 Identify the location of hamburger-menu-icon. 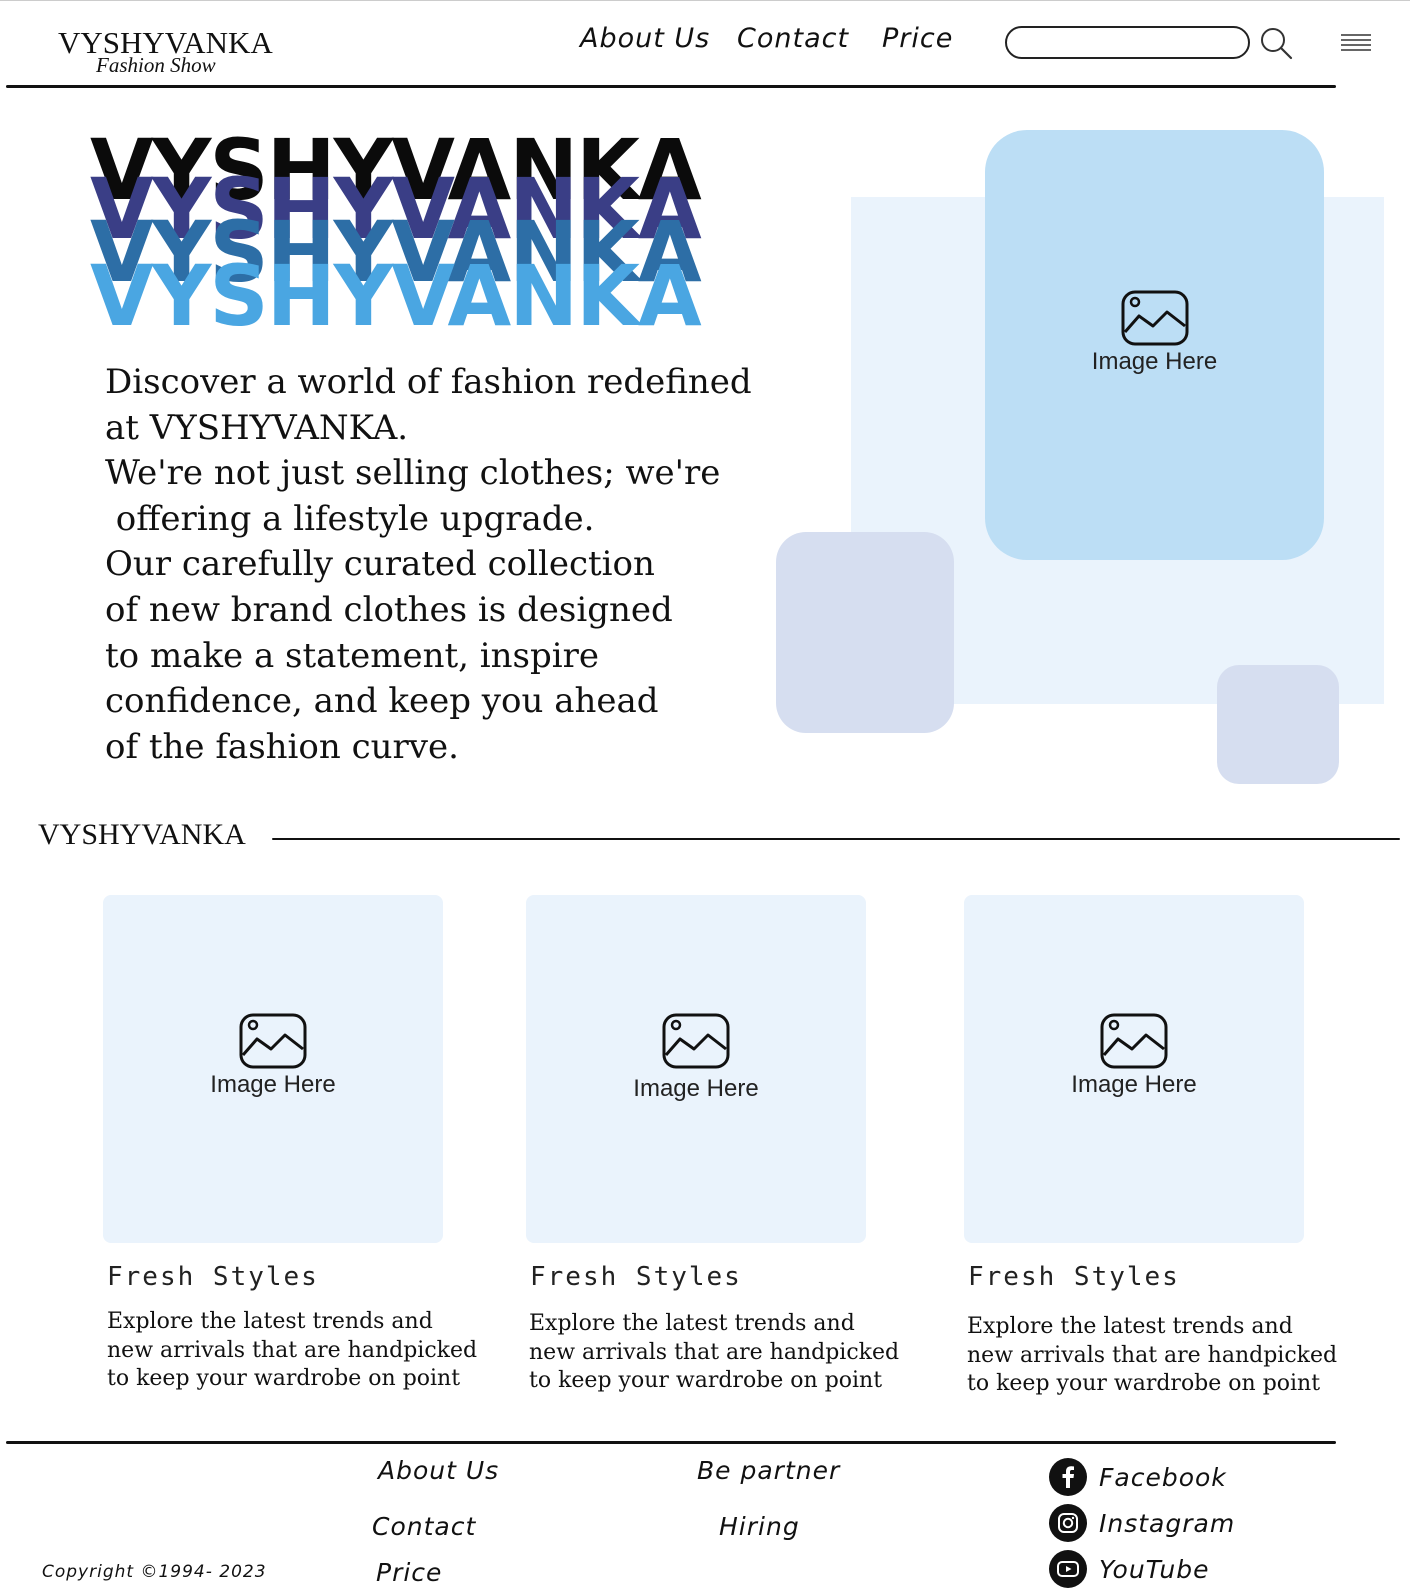
(1356, 43).